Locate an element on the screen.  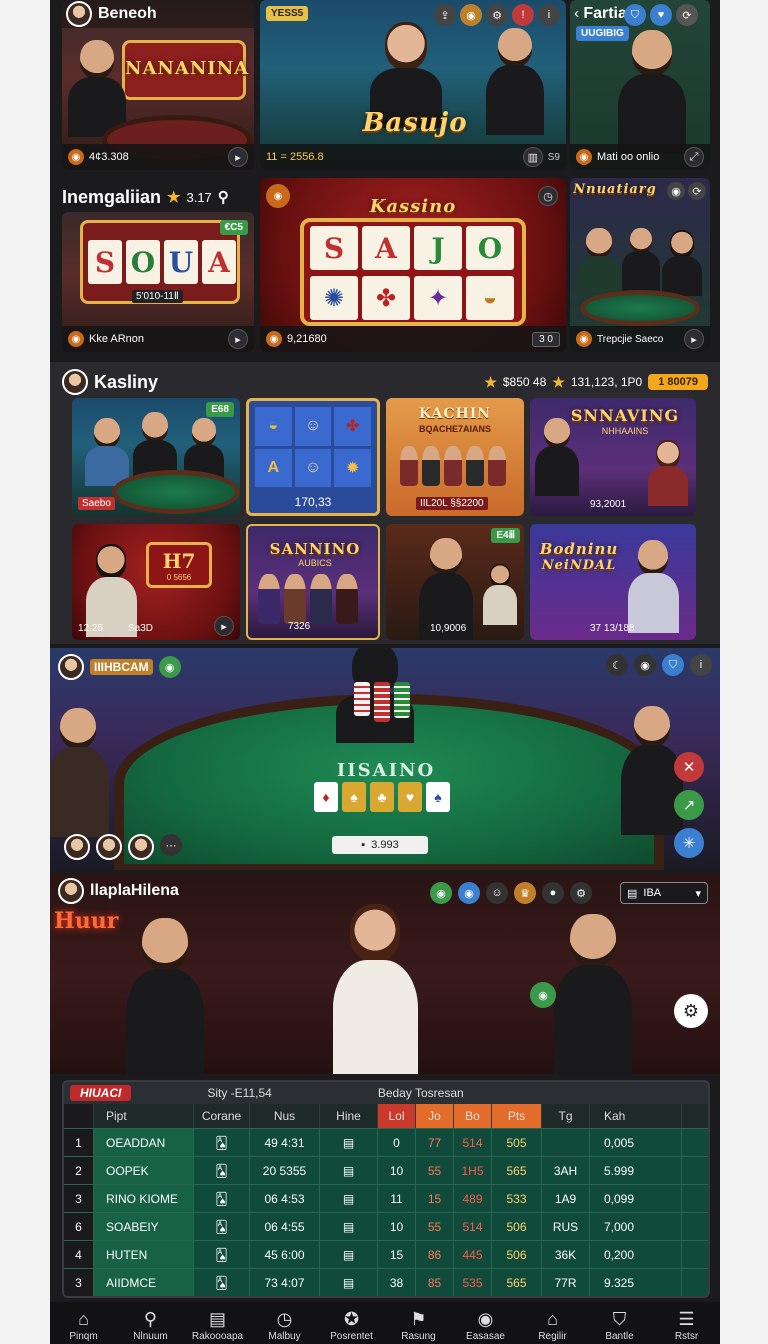
nav-item-0: ⌂ Pinqm is located at coordinates (84, 1325).